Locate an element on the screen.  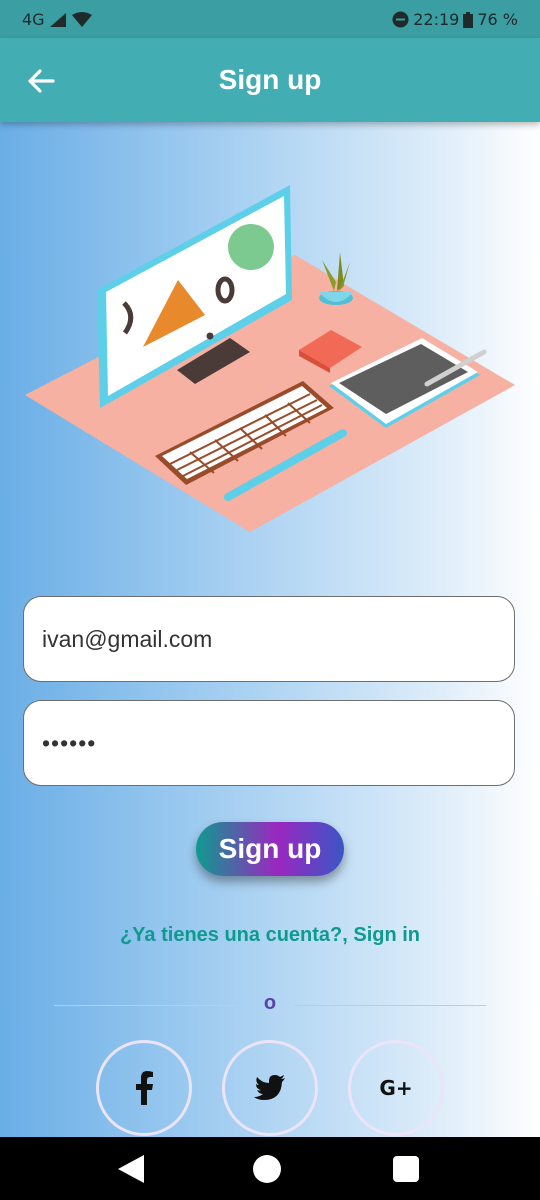
divider-line-left is located at coordinates (150, 1005).